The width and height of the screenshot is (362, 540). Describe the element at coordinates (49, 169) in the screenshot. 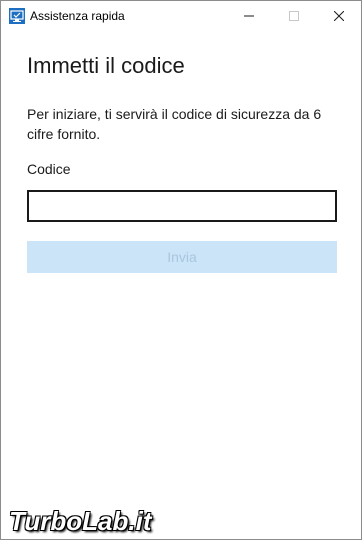

I see `code-label: Codice` at that location.